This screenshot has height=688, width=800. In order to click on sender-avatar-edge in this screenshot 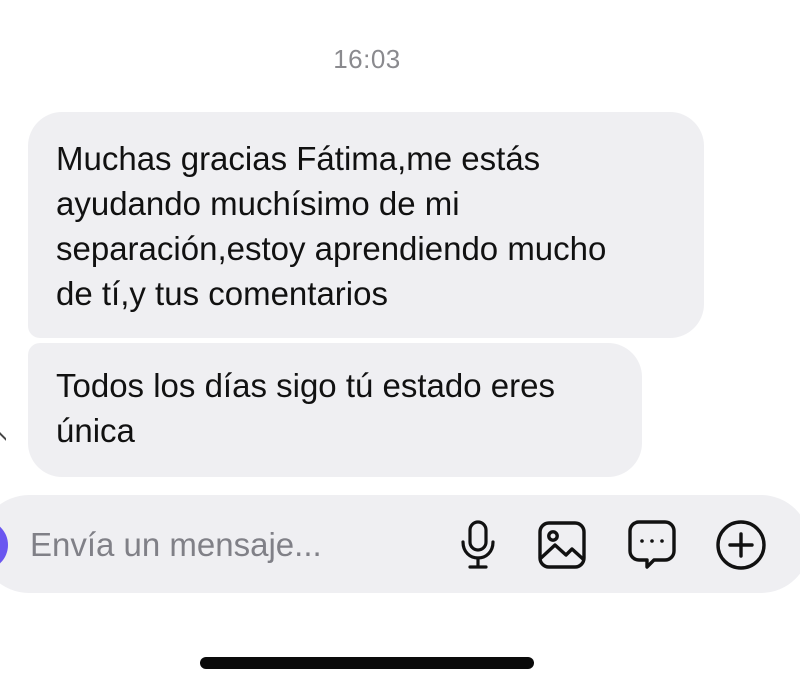, I will do `click(3, 439)`.